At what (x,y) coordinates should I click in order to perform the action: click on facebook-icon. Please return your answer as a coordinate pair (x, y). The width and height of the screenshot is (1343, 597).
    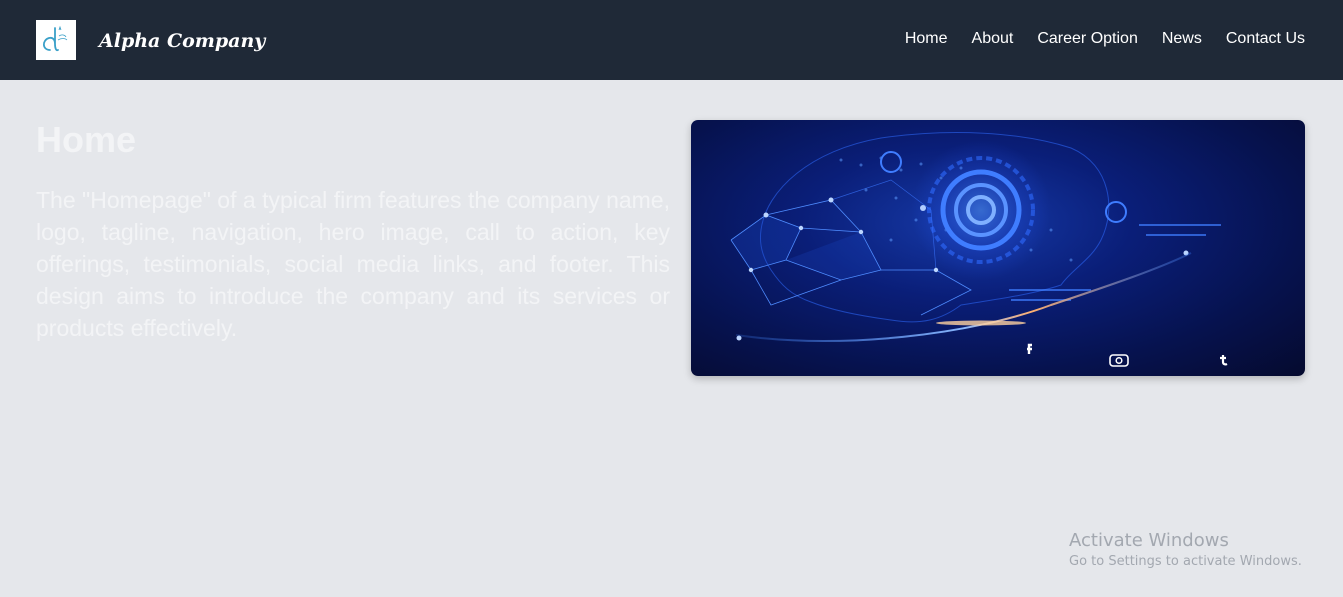
    Looking at the image, I should click on (1029, 348).